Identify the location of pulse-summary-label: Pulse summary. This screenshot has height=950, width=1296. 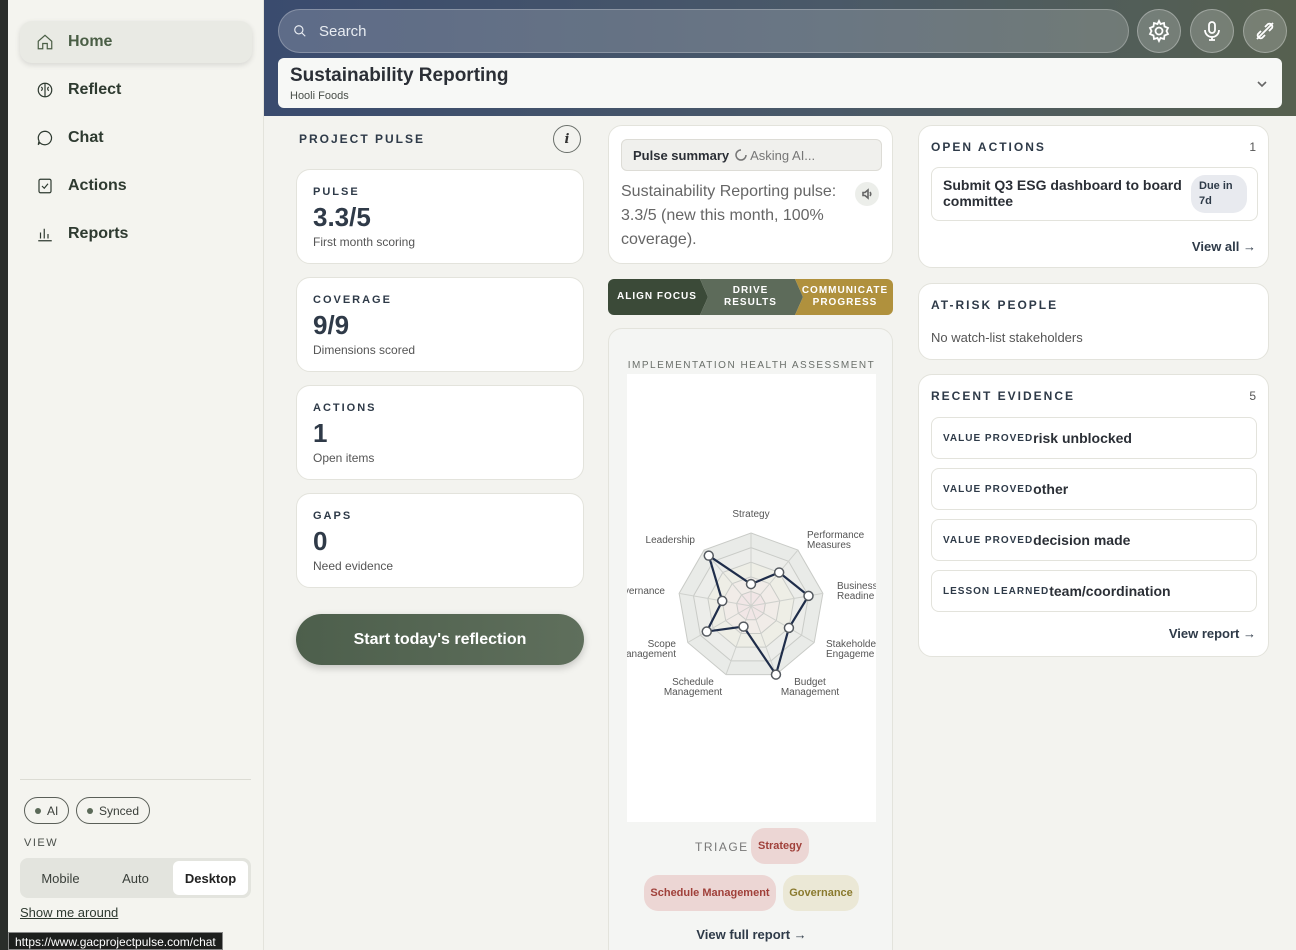
(681, 155).